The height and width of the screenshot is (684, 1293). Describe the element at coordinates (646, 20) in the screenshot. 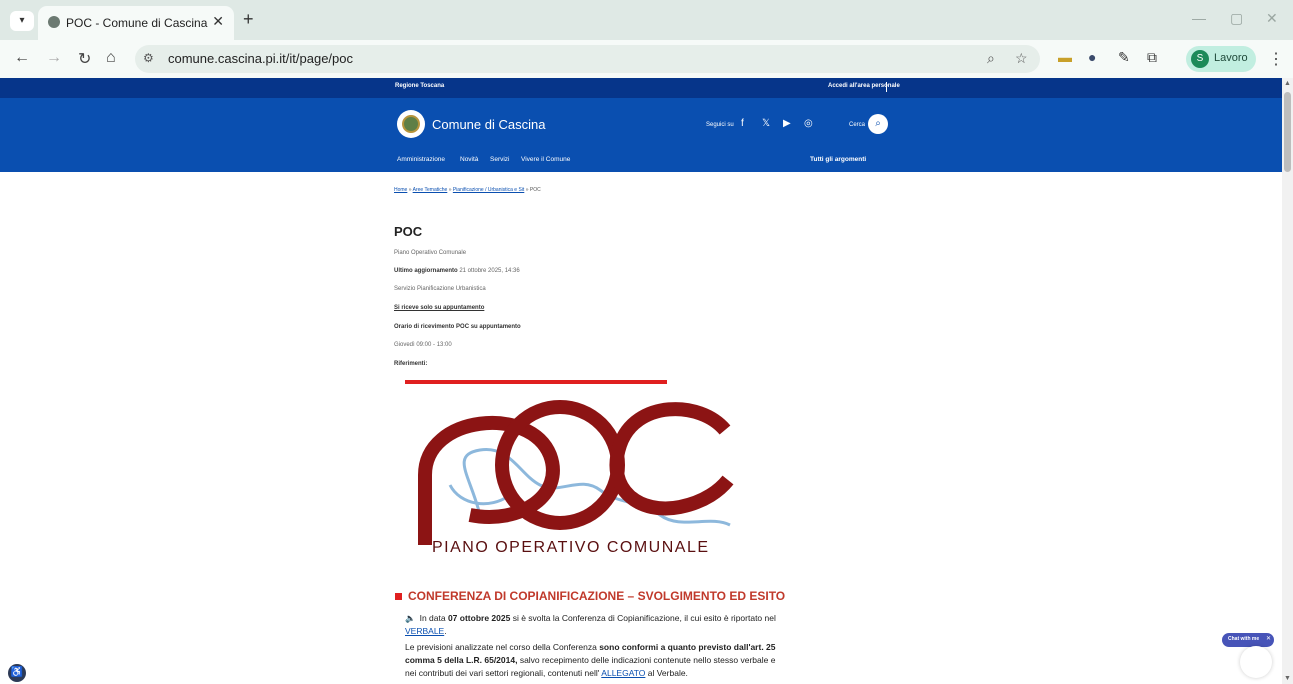

I see `tab-strip: ▾ POC - Comune di Cascina ✕ + — ▢ ✕` at that location.